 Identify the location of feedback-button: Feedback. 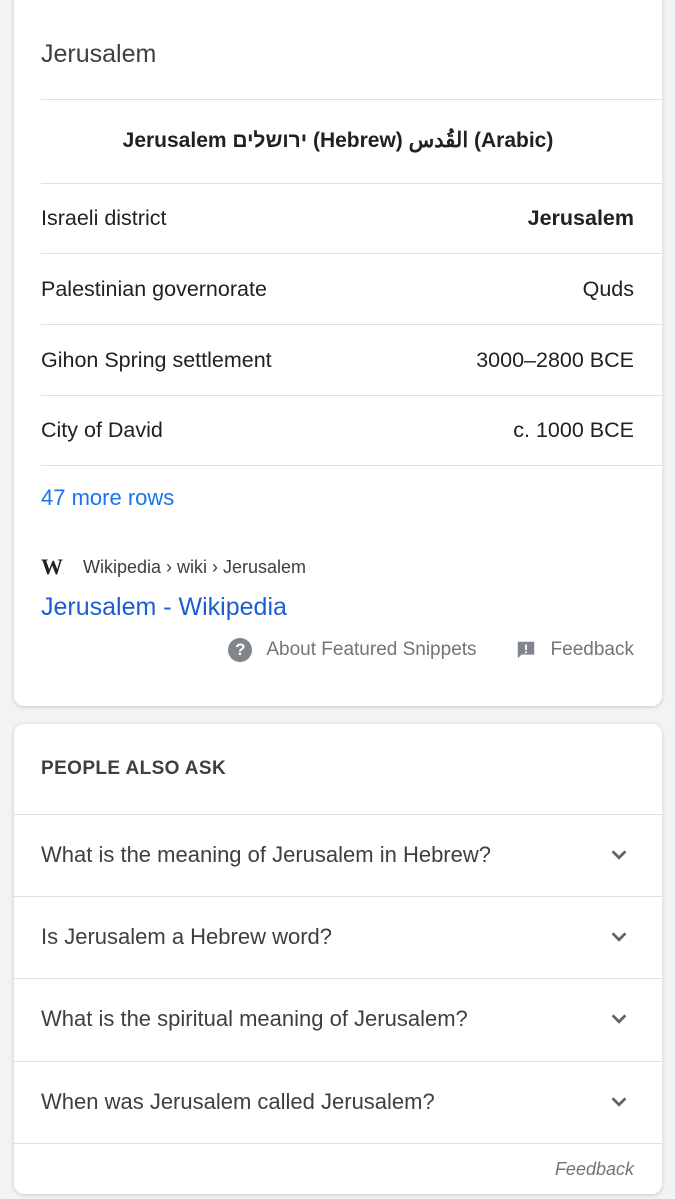
(574, 650).